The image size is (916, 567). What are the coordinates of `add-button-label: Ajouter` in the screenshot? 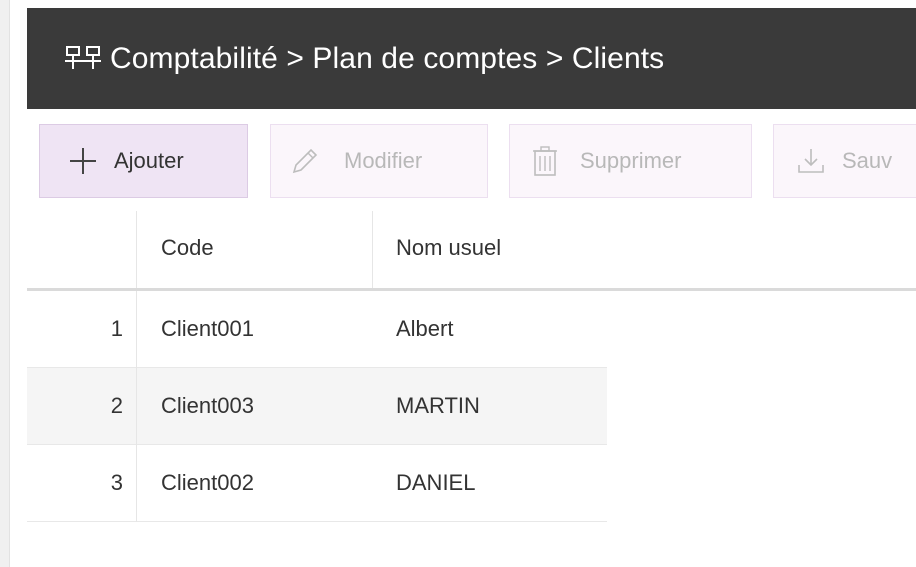 It's located at (149, 160).